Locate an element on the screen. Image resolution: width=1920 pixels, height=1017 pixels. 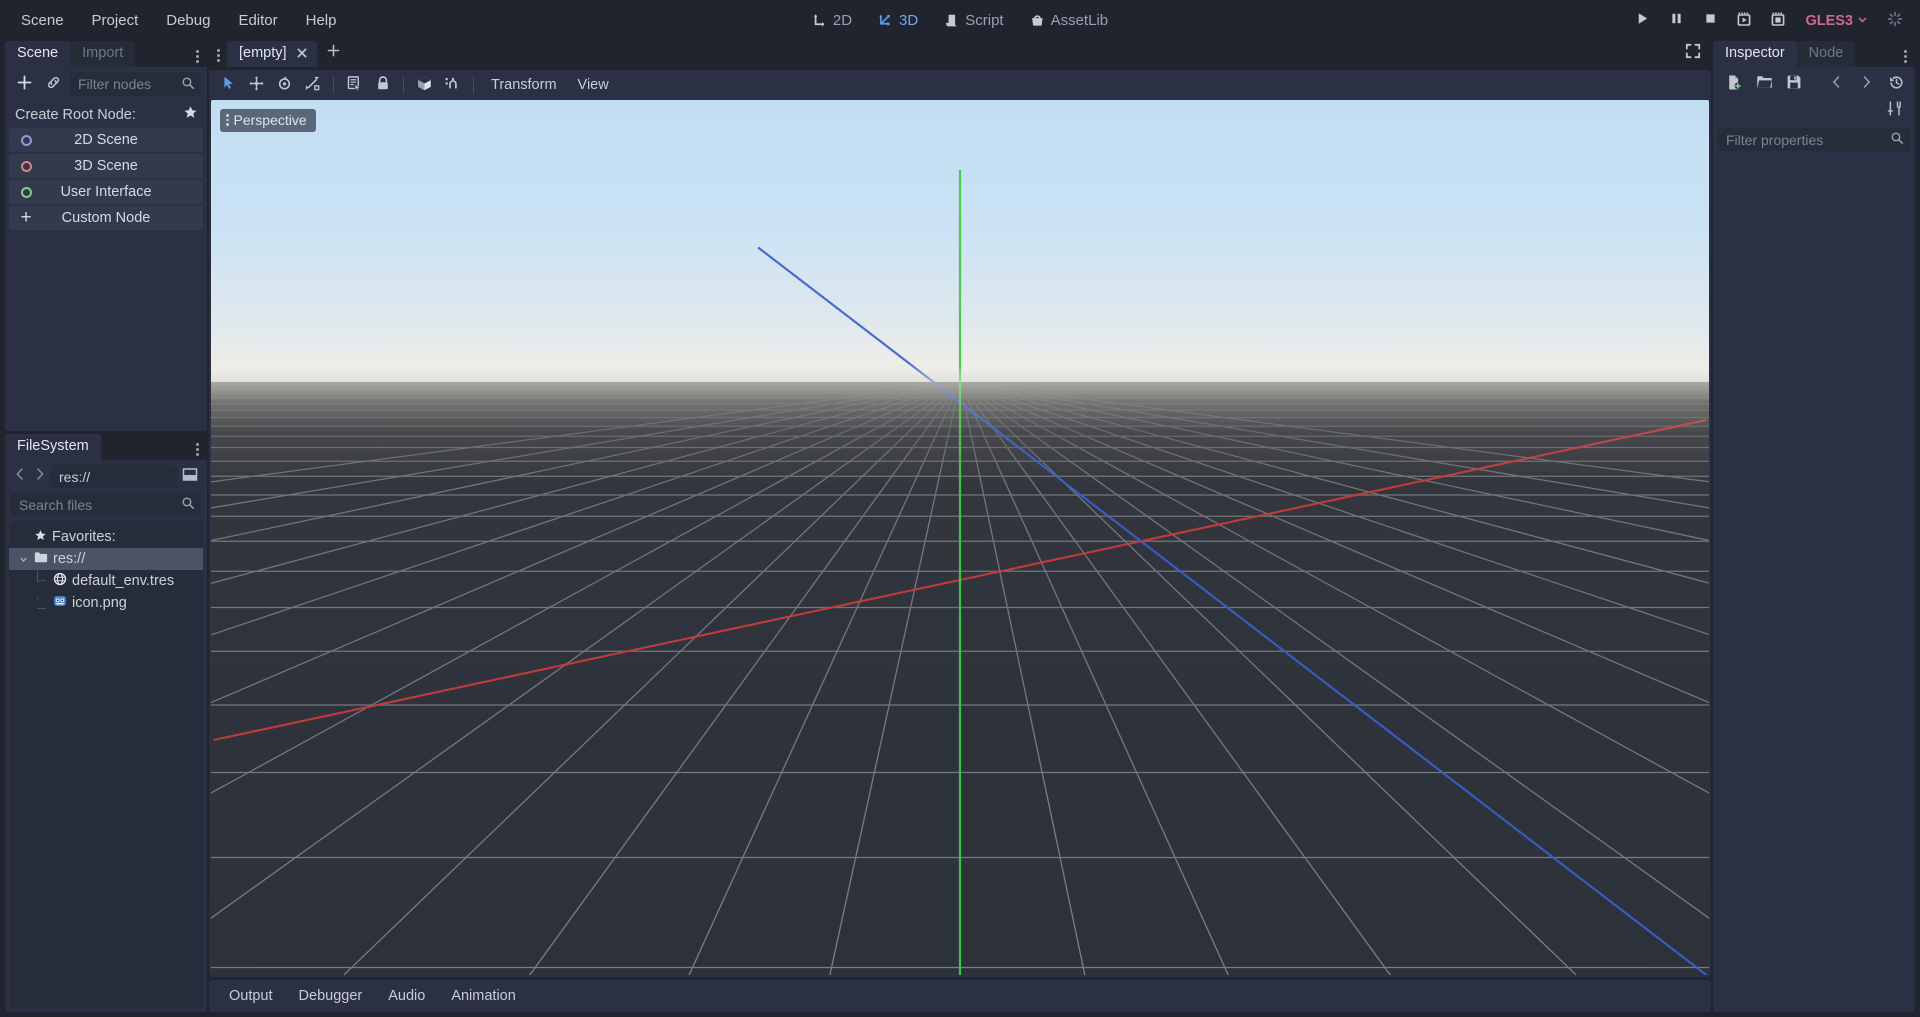
inspector-dock: Inspector Node Filter properties is located at coordinates (1814, 526).